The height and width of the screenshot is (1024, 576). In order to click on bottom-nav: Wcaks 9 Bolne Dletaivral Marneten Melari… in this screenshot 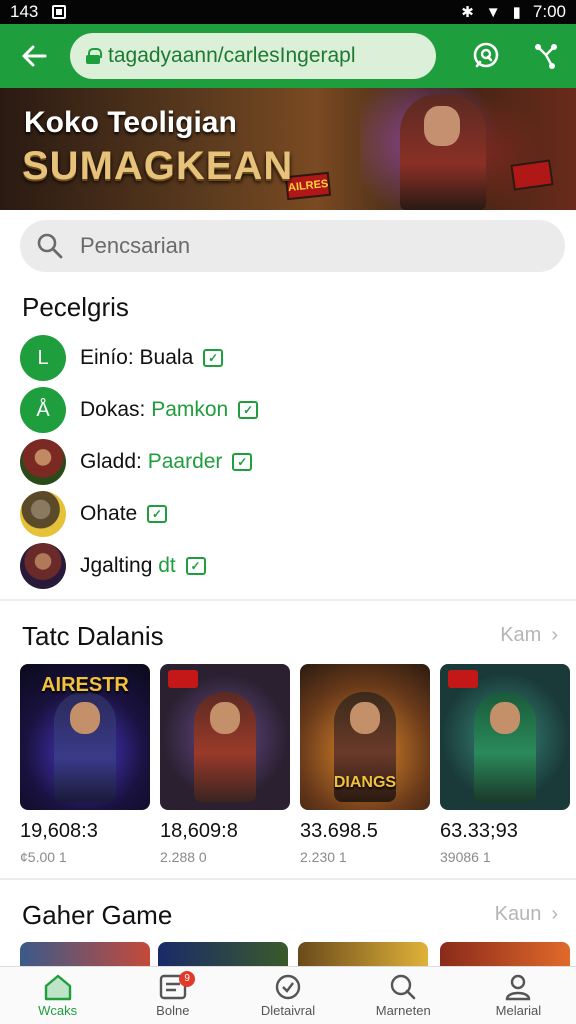, I will do `click(288, 995)`.